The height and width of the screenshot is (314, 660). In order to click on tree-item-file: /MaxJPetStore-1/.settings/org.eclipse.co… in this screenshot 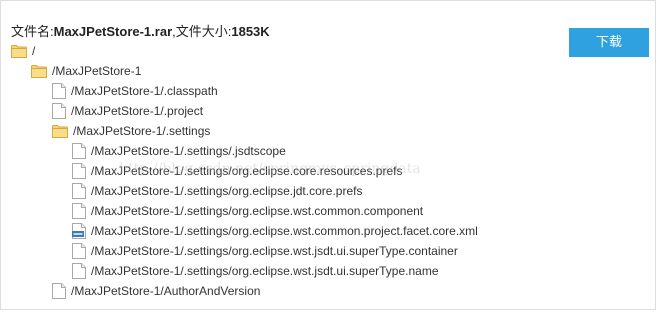, I will do `click(237, 171)`.